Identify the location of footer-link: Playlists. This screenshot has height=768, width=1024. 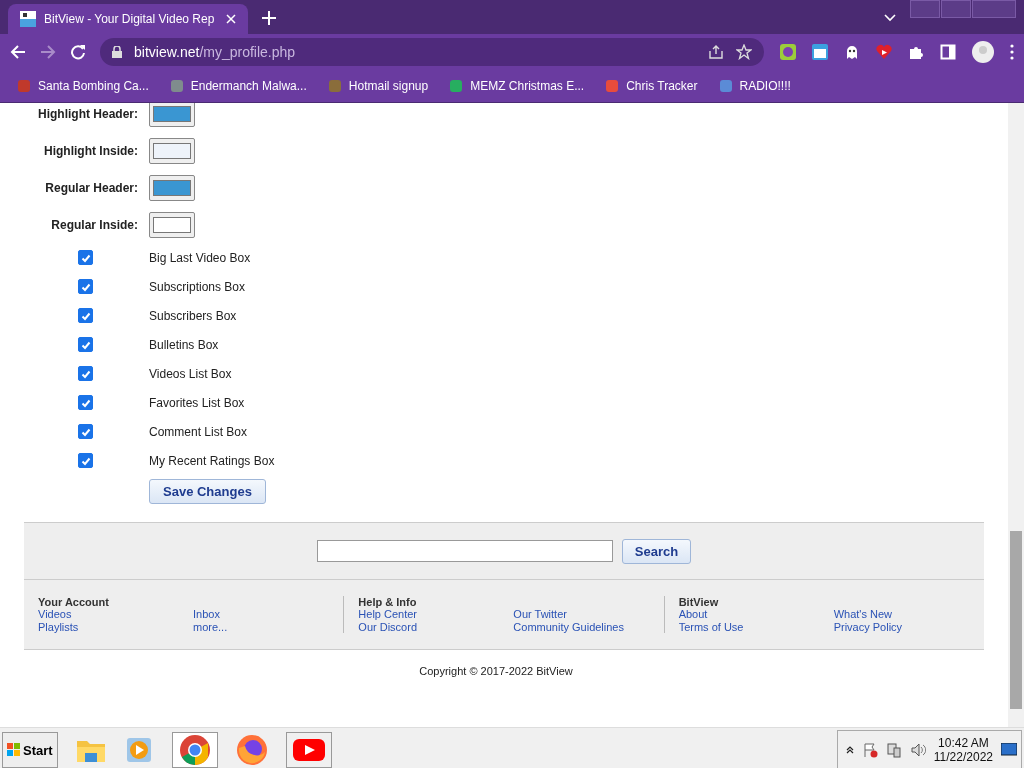
(115, 627).